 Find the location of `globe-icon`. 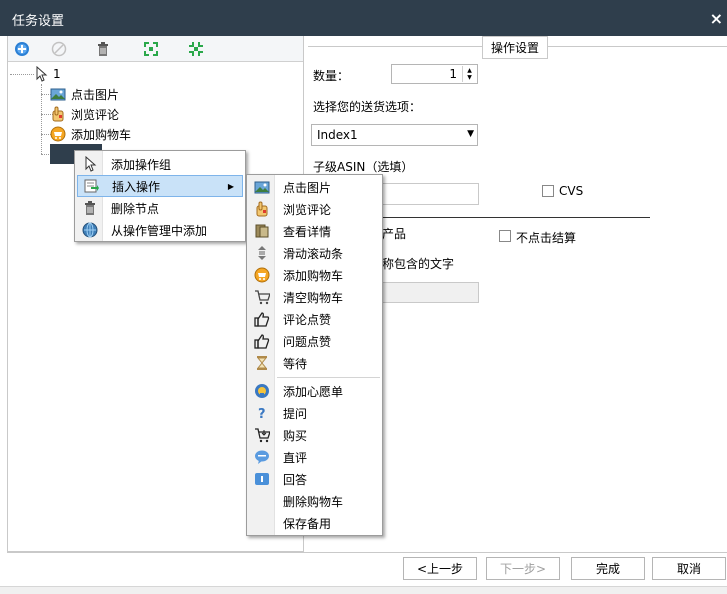

globe-icon is located at coordinates (90, 230).